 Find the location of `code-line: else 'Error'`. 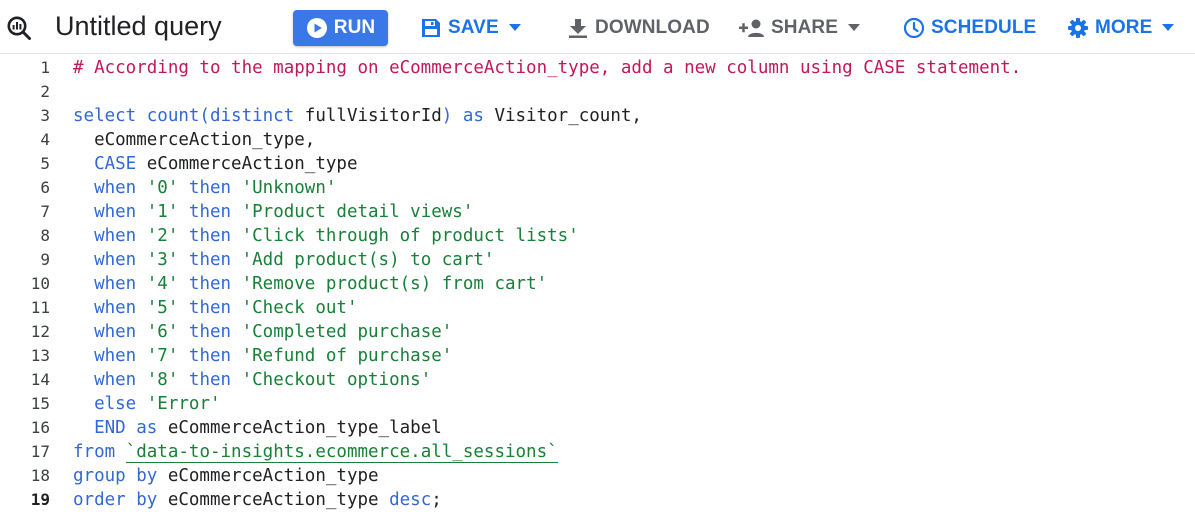

code-line: else 'Error' is located at coordinates (147, 404).